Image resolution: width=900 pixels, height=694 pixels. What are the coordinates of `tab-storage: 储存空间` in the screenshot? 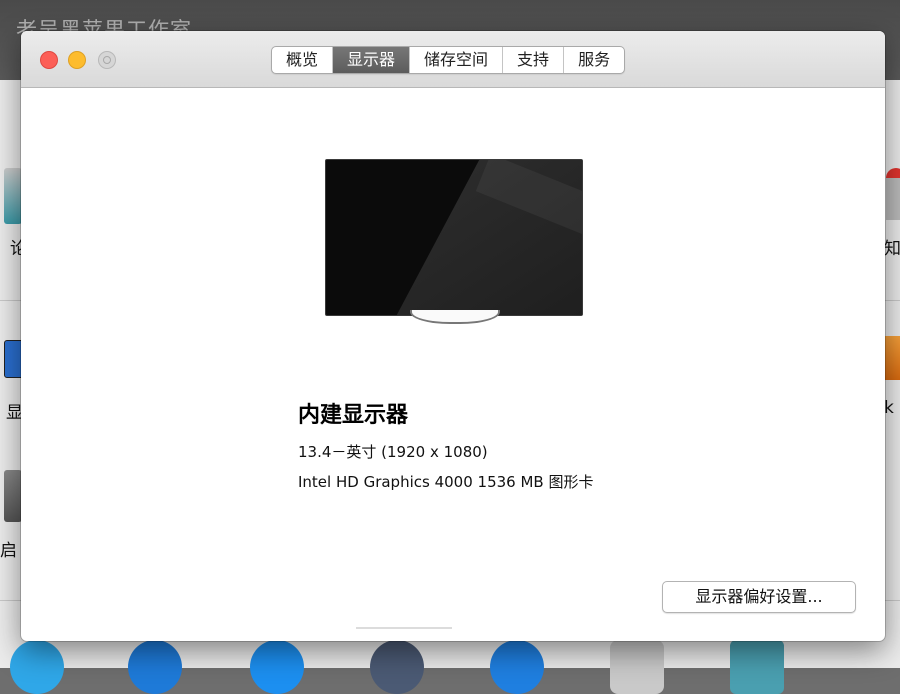 It's located at (457, 60).